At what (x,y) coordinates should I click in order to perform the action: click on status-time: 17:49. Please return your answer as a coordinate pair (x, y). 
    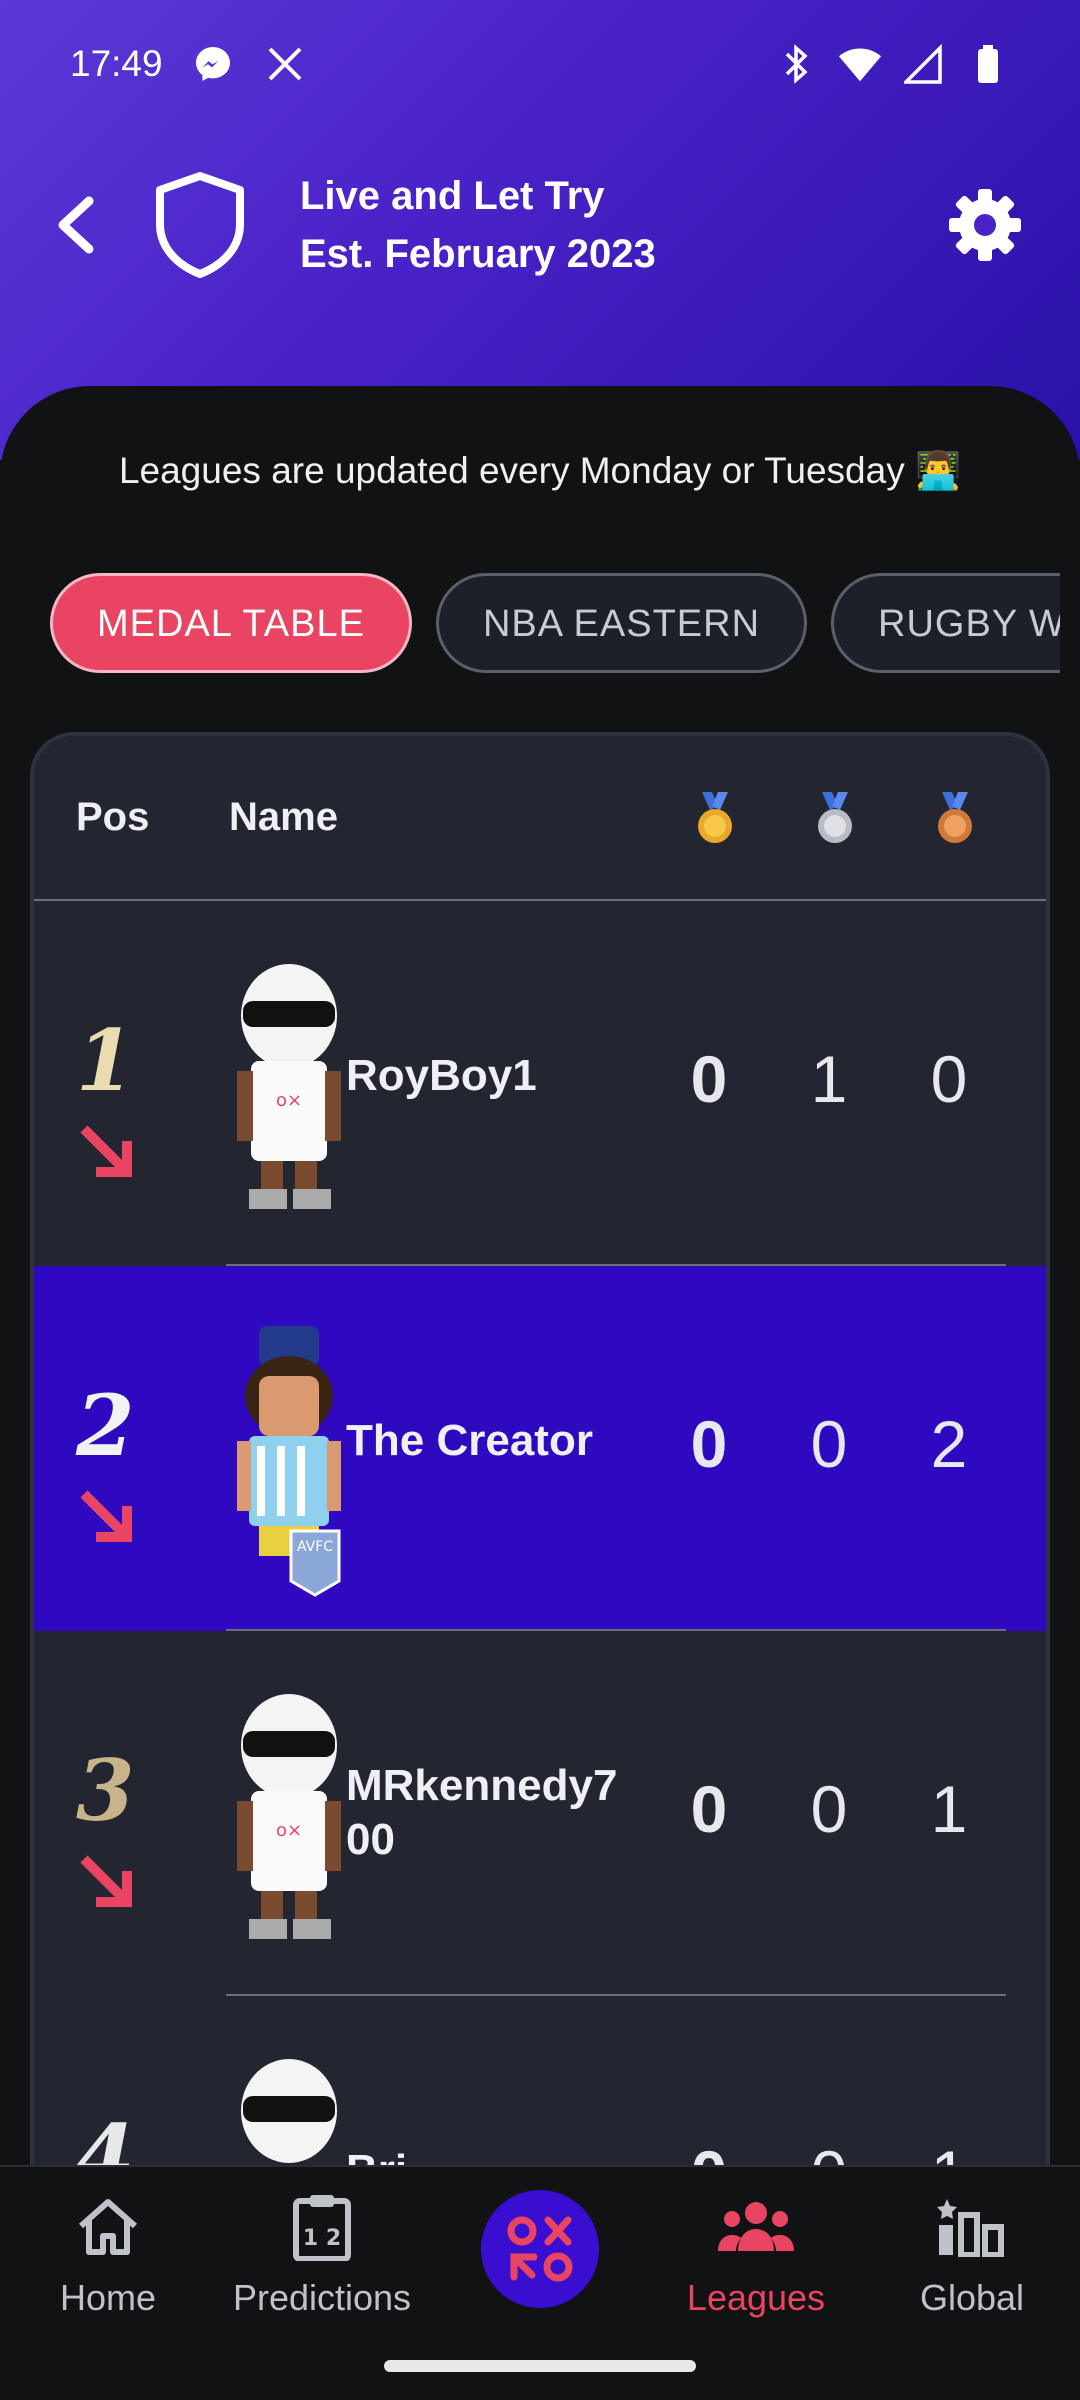
    Looking at the image, I should click on (116, 63).